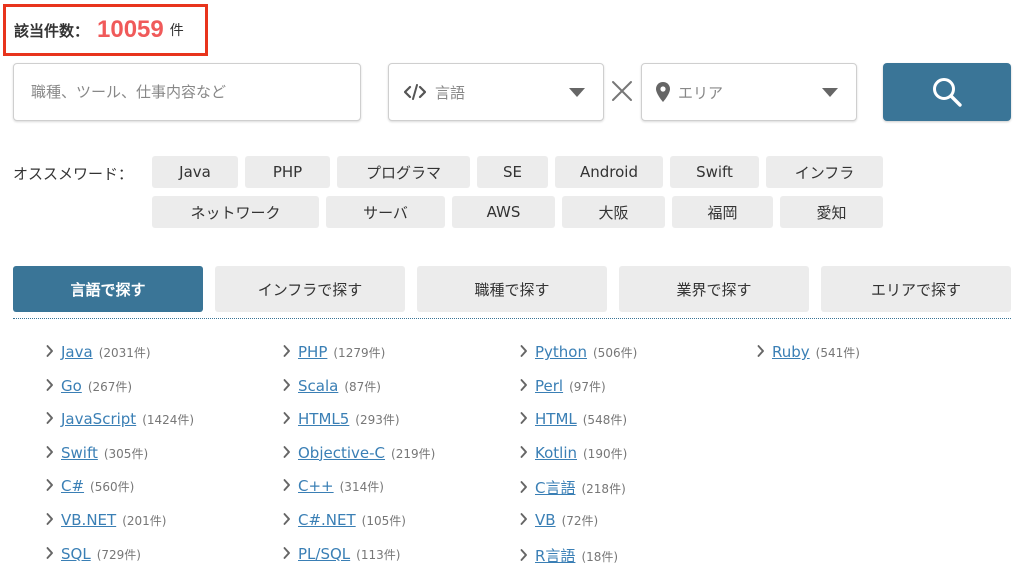  I want to click on list-item: Objective-C (219件), so click(359, 453).